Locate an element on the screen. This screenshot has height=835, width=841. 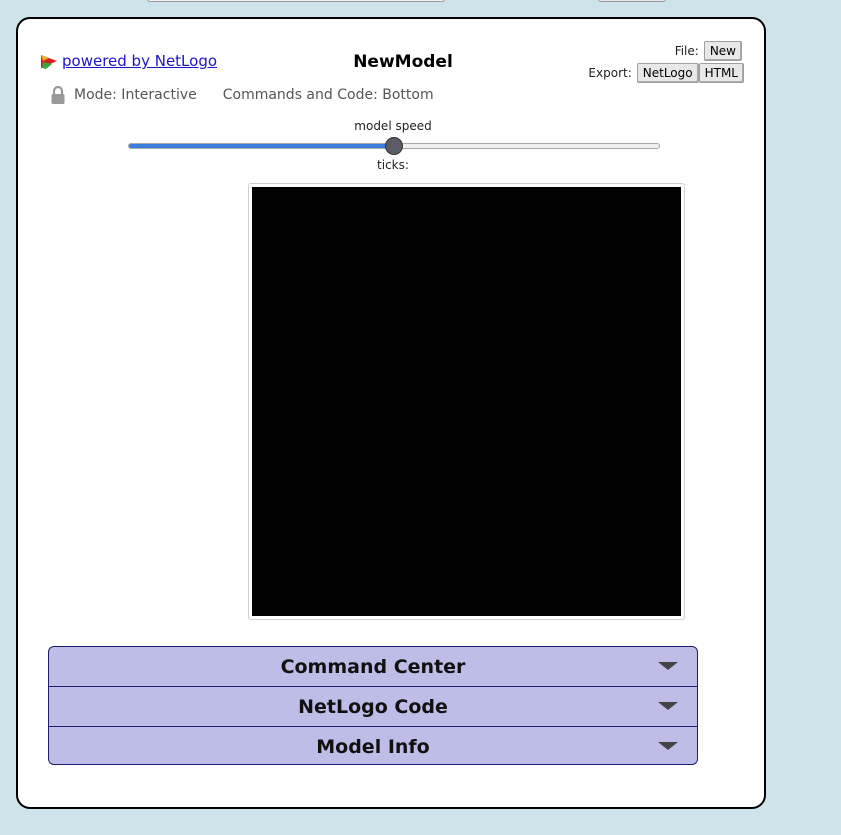
powered-by-netlogo-link: powered by NetLogo is located at coordinates (128, 61).